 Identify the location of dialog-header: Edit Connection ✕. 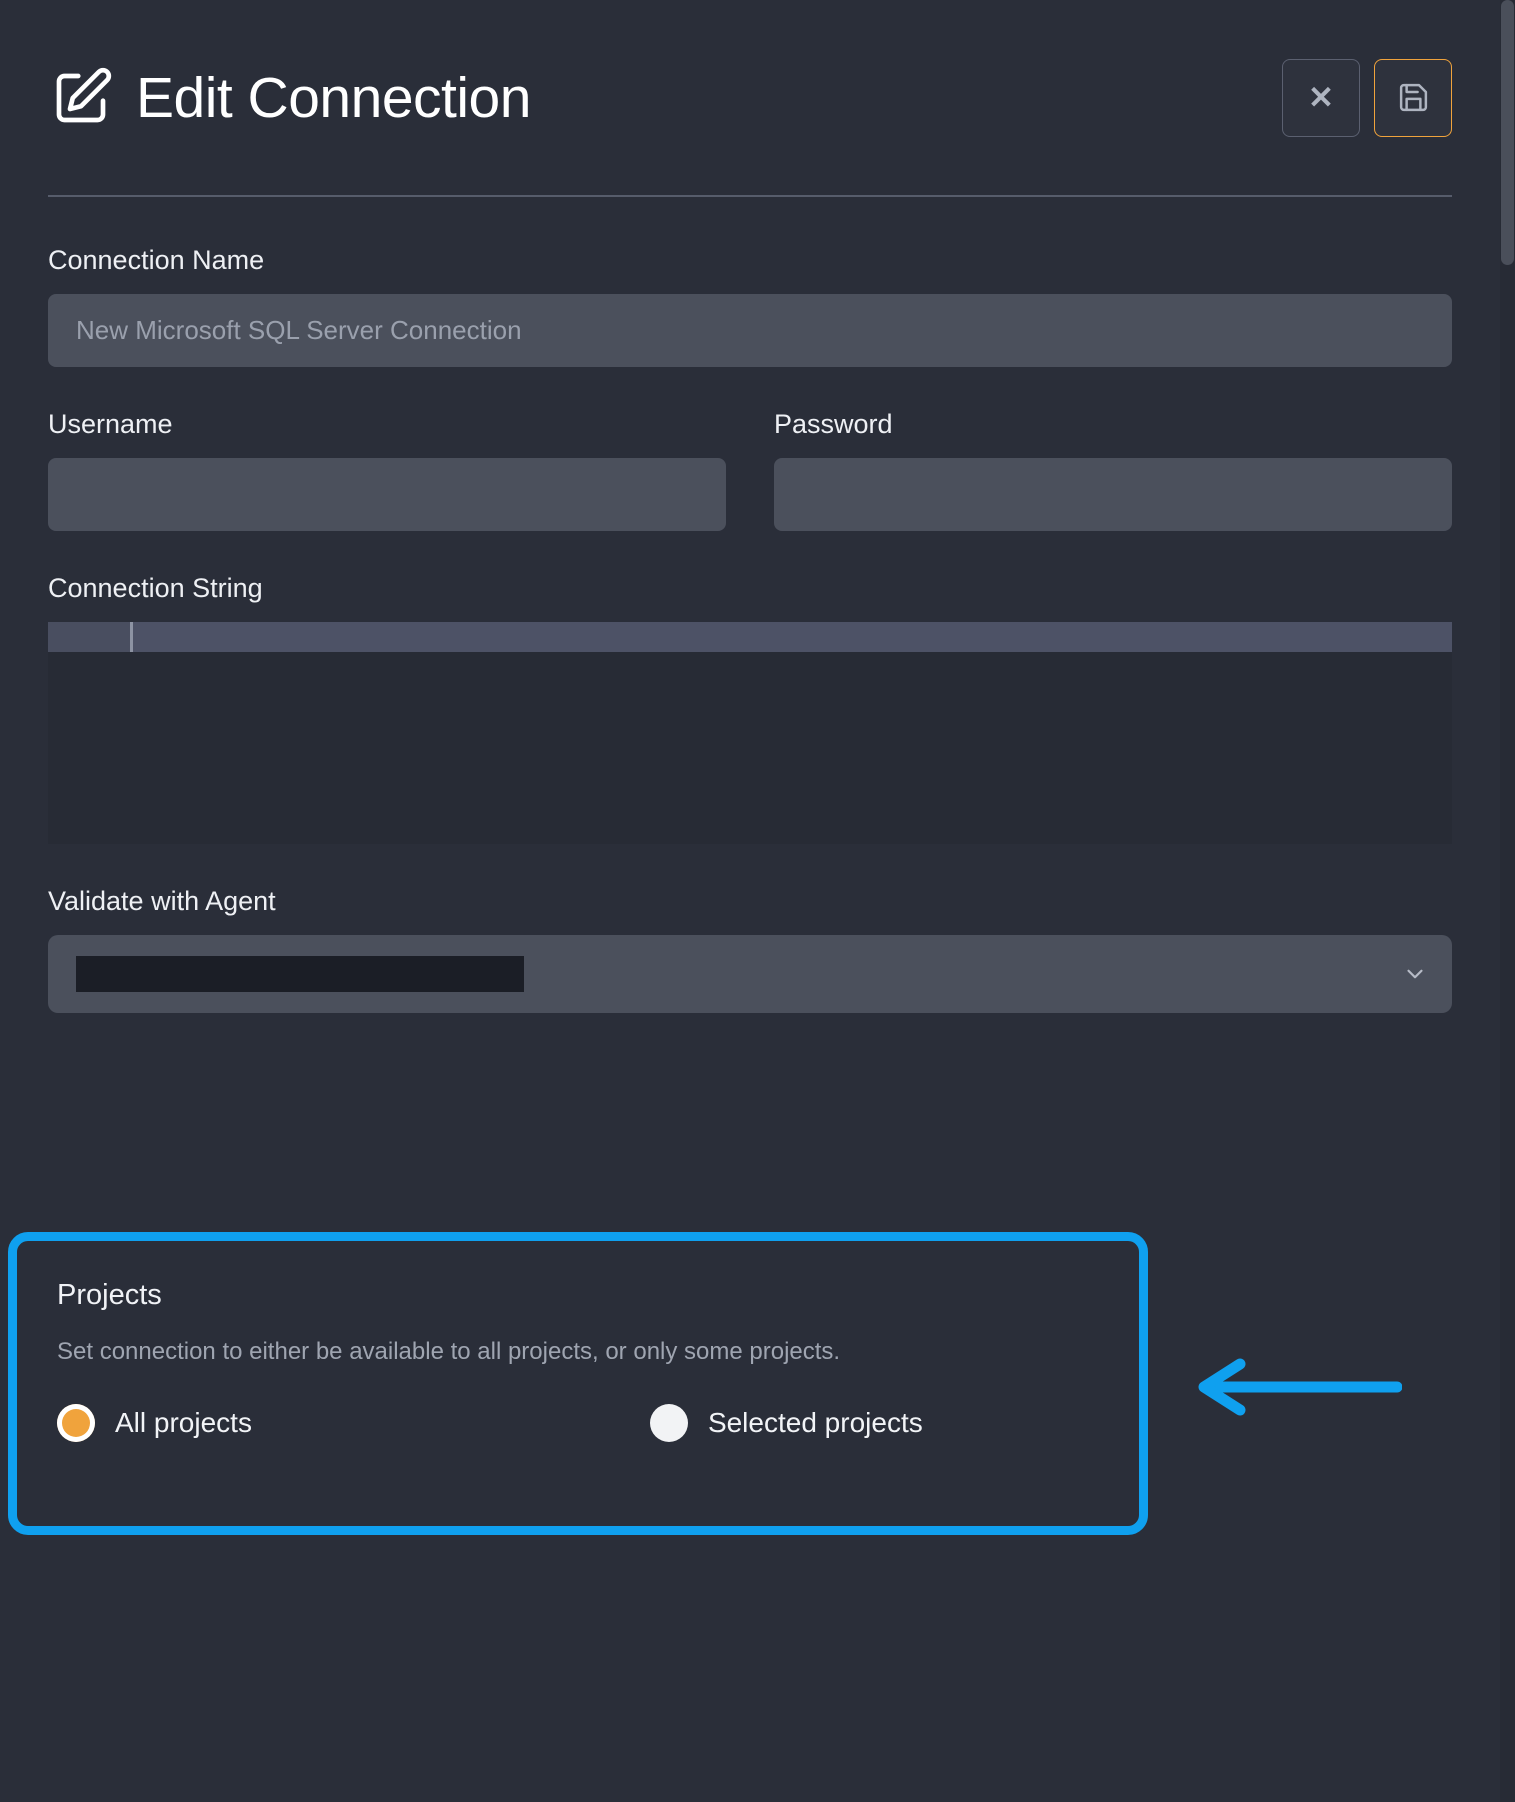
(750, 97).